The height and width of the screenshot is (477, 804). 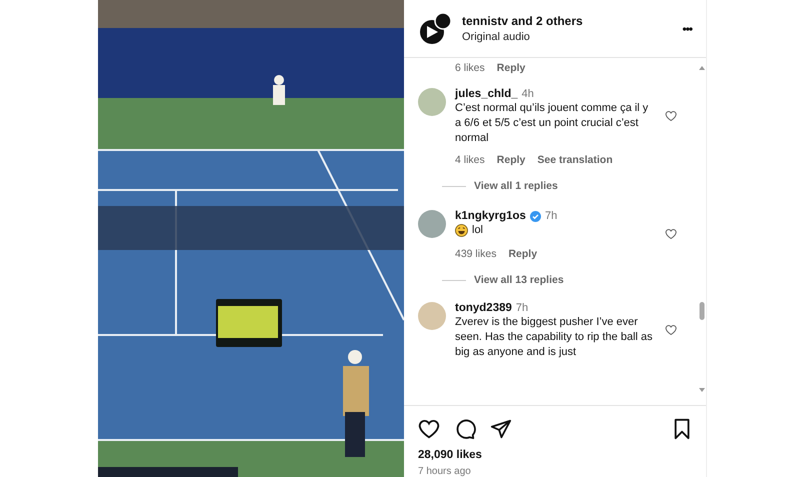 I want to click on comment-text: lol, so click(x=478, y=230).